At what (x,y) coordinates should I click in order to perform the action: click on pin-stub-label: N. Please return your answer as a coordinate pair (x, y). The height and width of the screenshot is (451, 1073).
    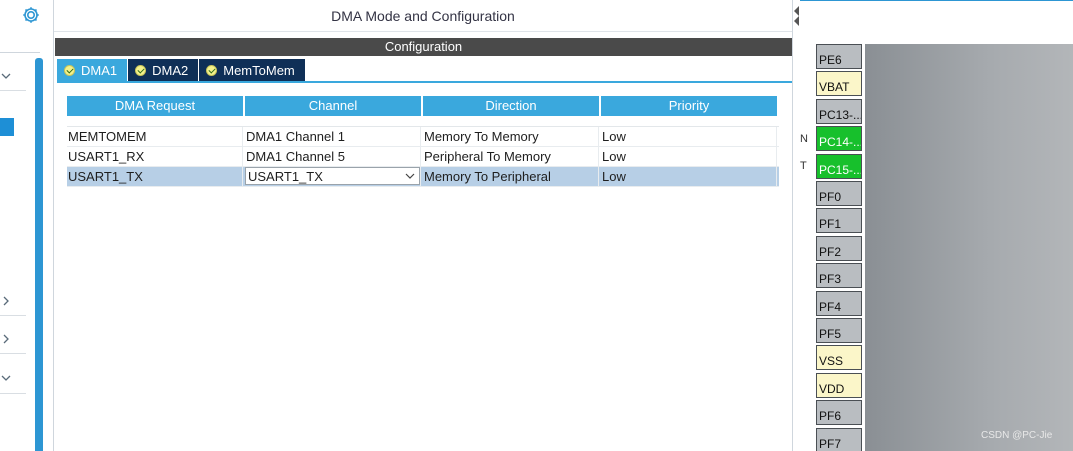
    Looking at the image, I should click on (804, 139).